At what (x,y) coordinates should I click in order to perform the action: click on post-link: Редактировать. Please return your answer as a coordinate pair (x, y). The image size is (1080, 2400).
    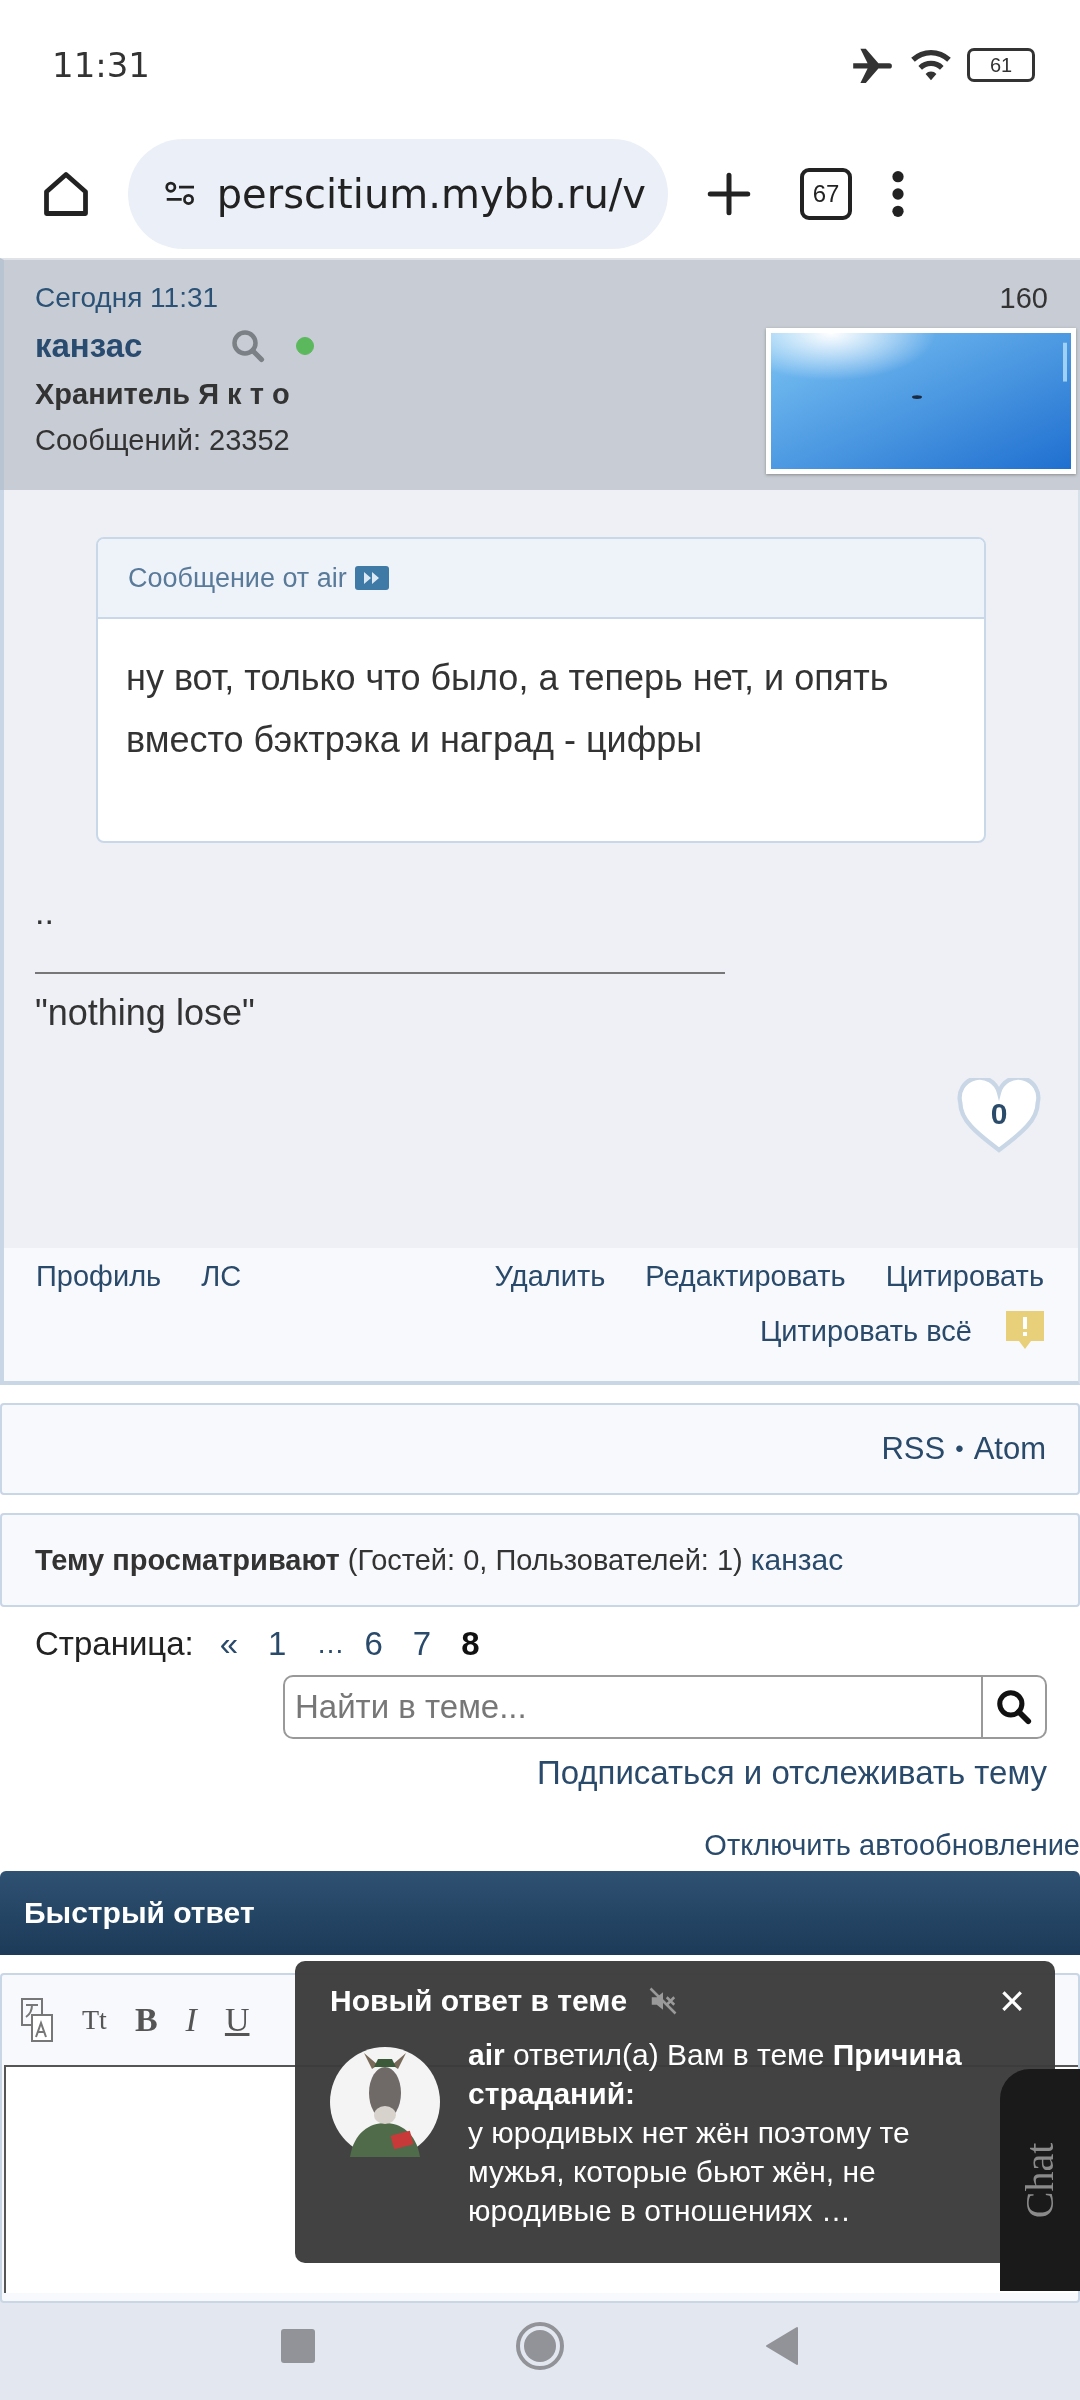
    Looking at the image, I should click on (745, 1276).